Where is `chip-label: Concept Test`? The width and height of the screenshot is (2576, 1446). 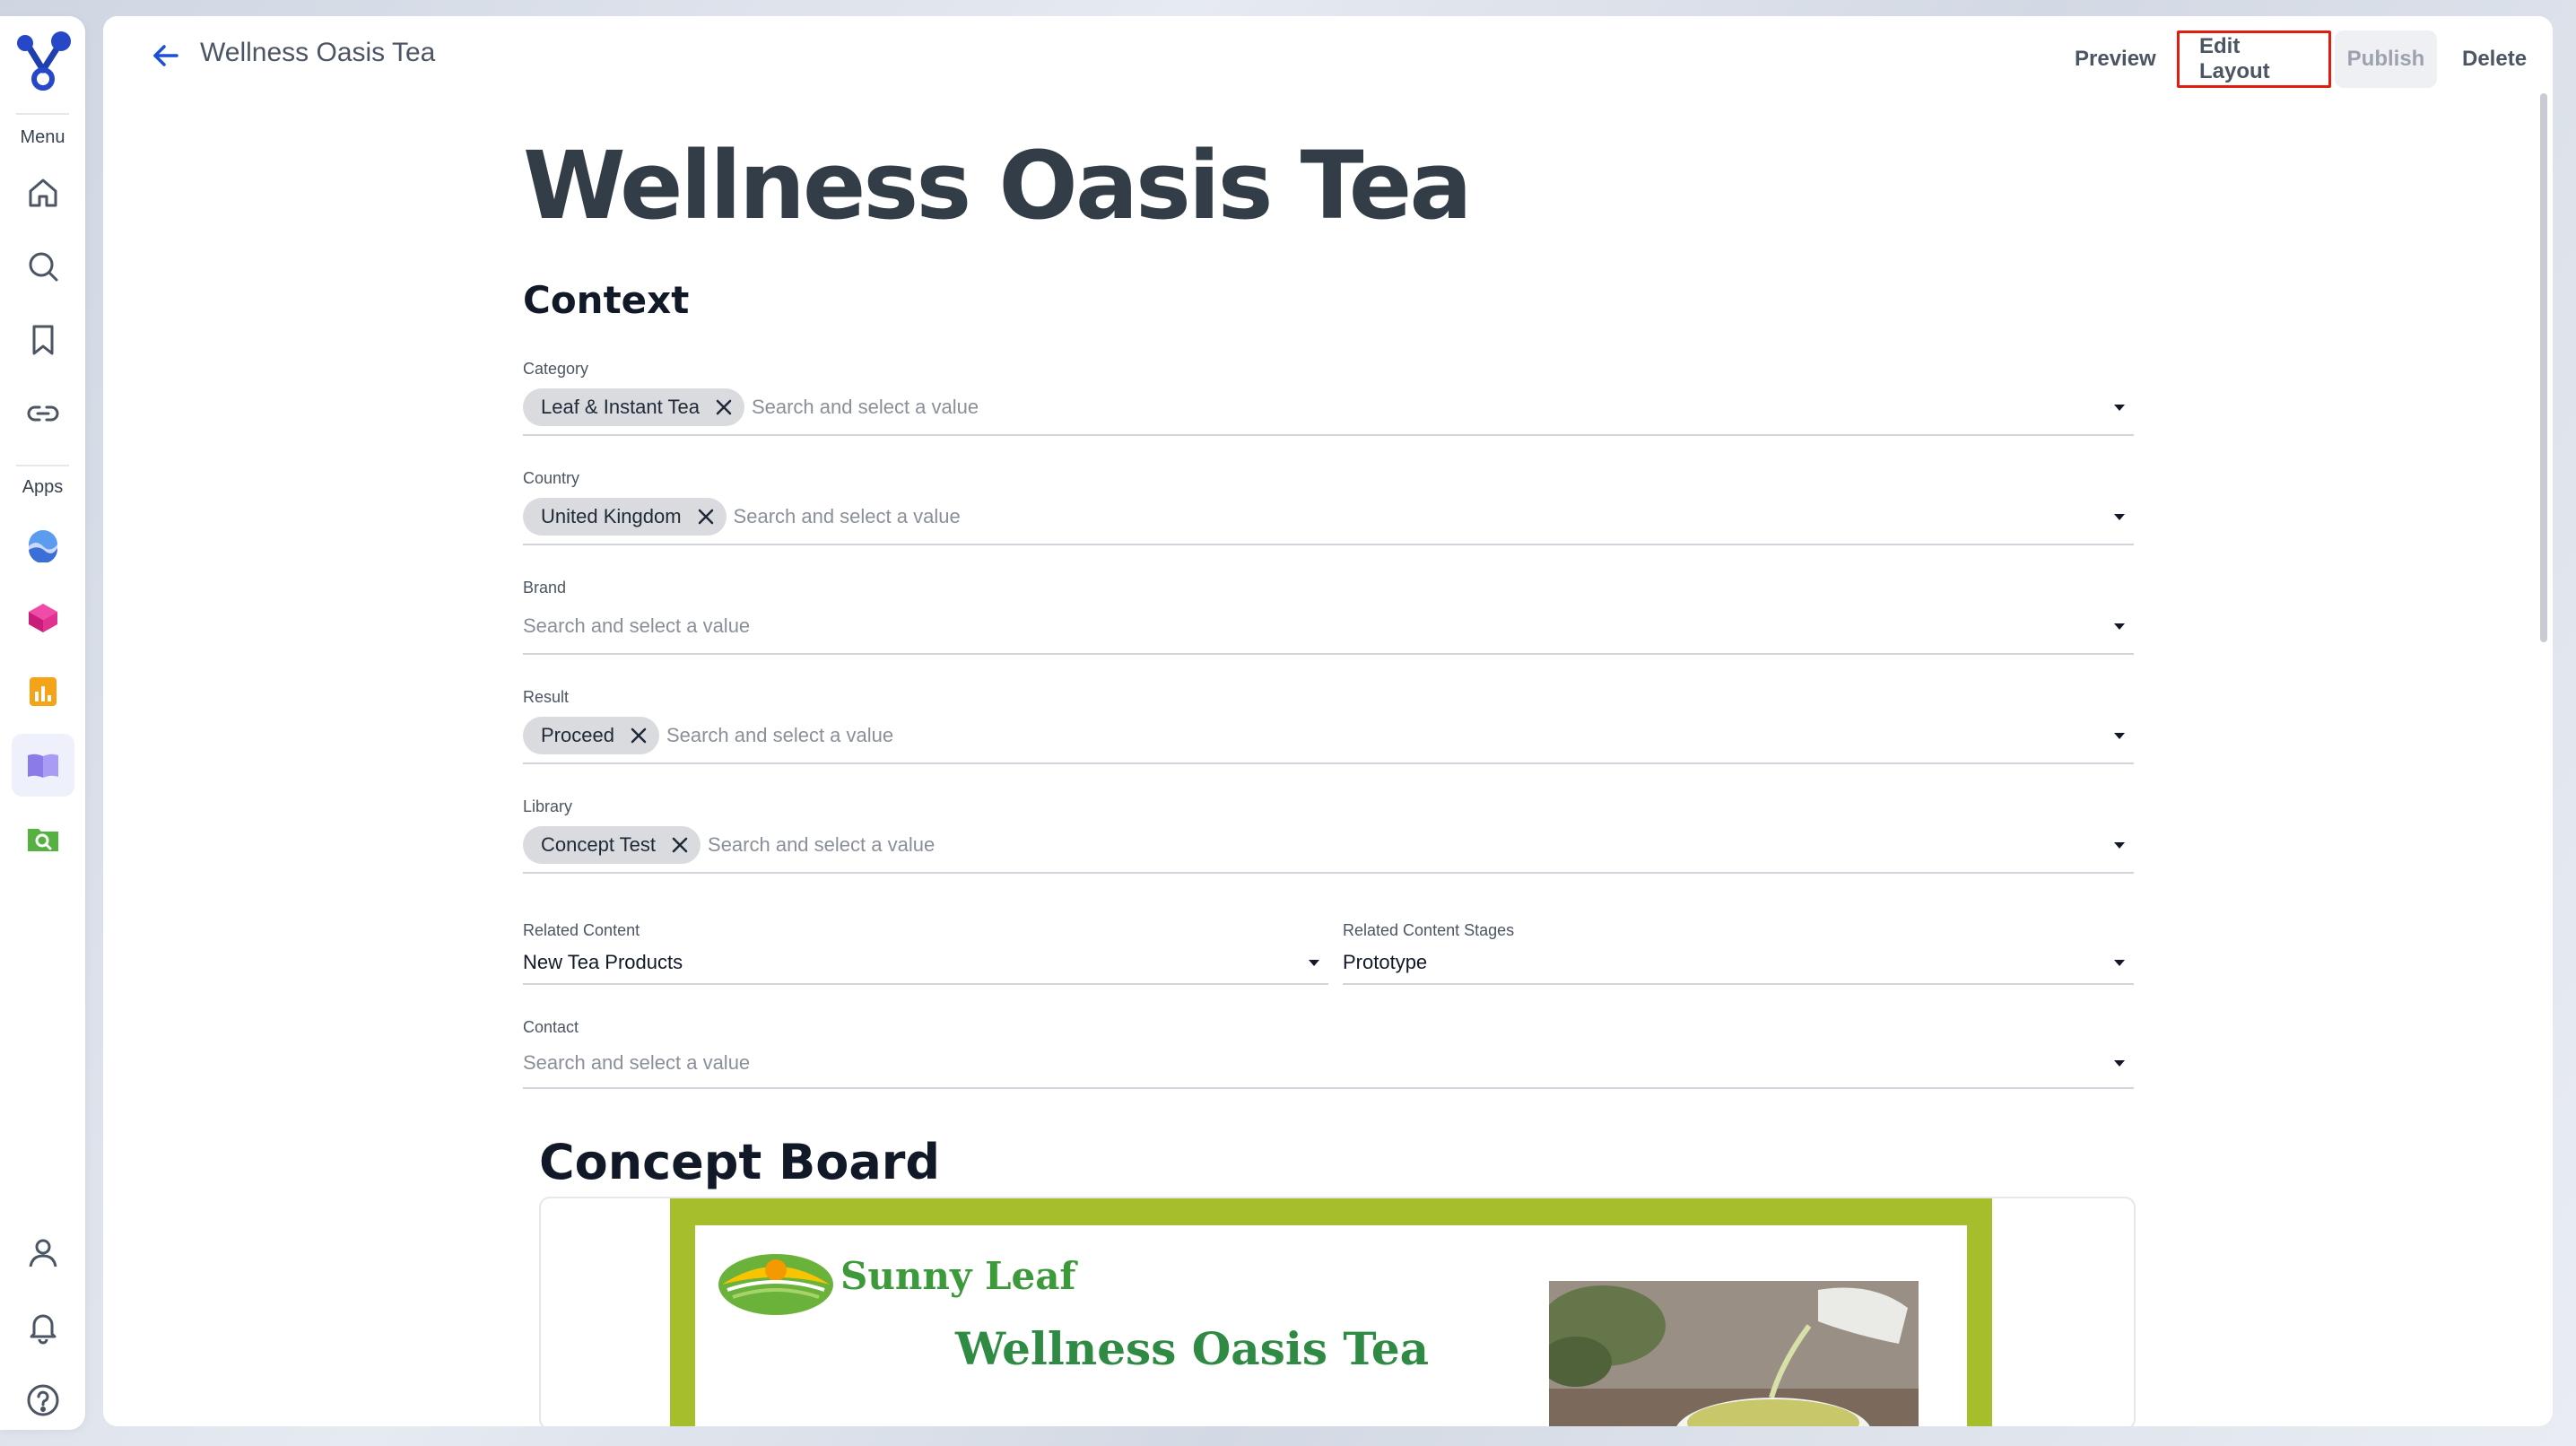
chip-label: Concept Test is located at coordinates (599, 844).